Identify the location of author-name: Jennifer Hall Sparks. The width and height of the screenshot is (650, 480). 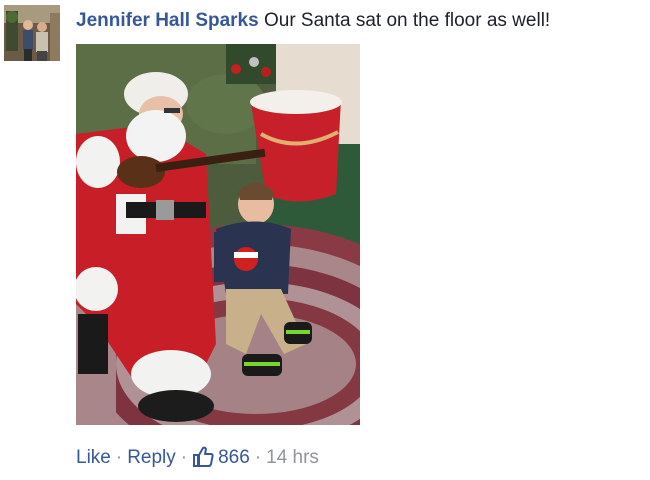
(167, 20).